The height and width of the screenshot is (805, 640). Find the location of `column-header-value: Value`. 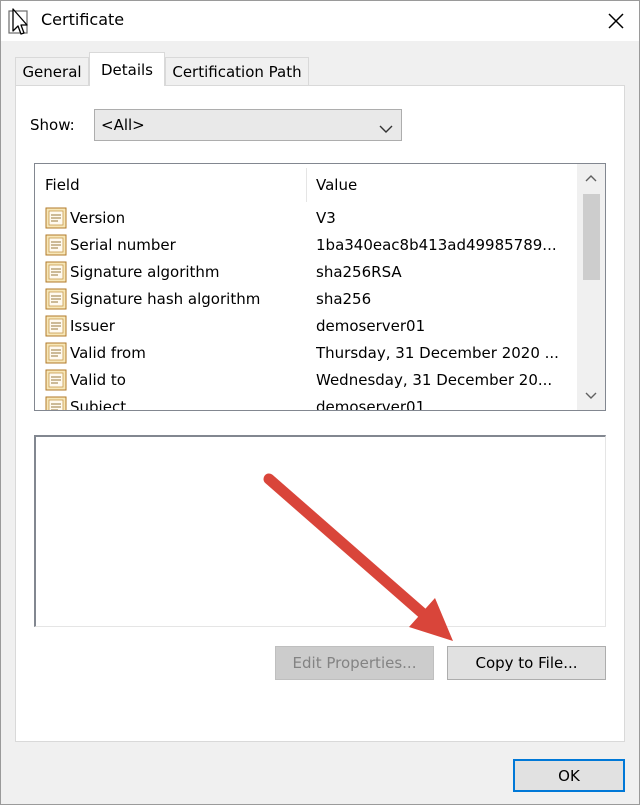

column-header-value: Value is located at coordinates (336, 185).